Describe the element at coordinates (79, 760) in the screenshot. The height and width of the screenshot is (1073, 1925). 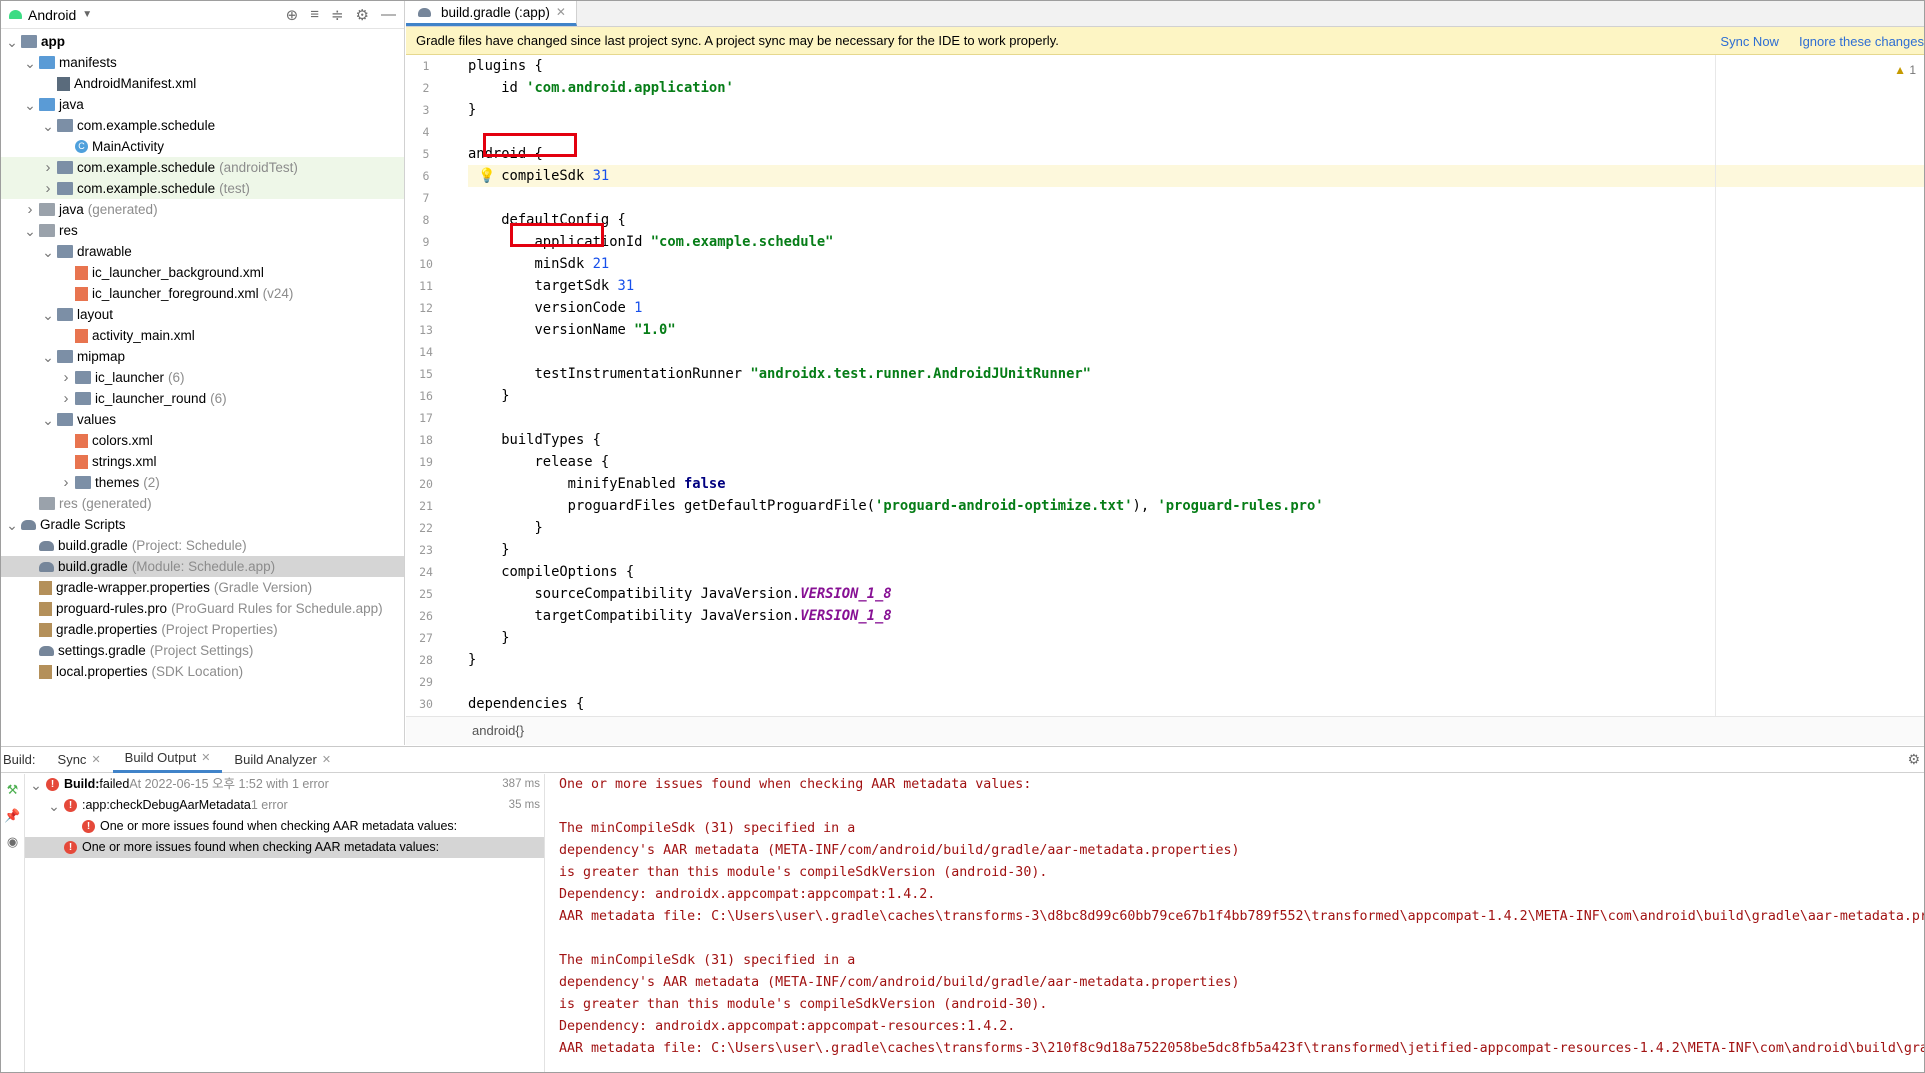
I see `tab-sync: Sync ✕` at that location.